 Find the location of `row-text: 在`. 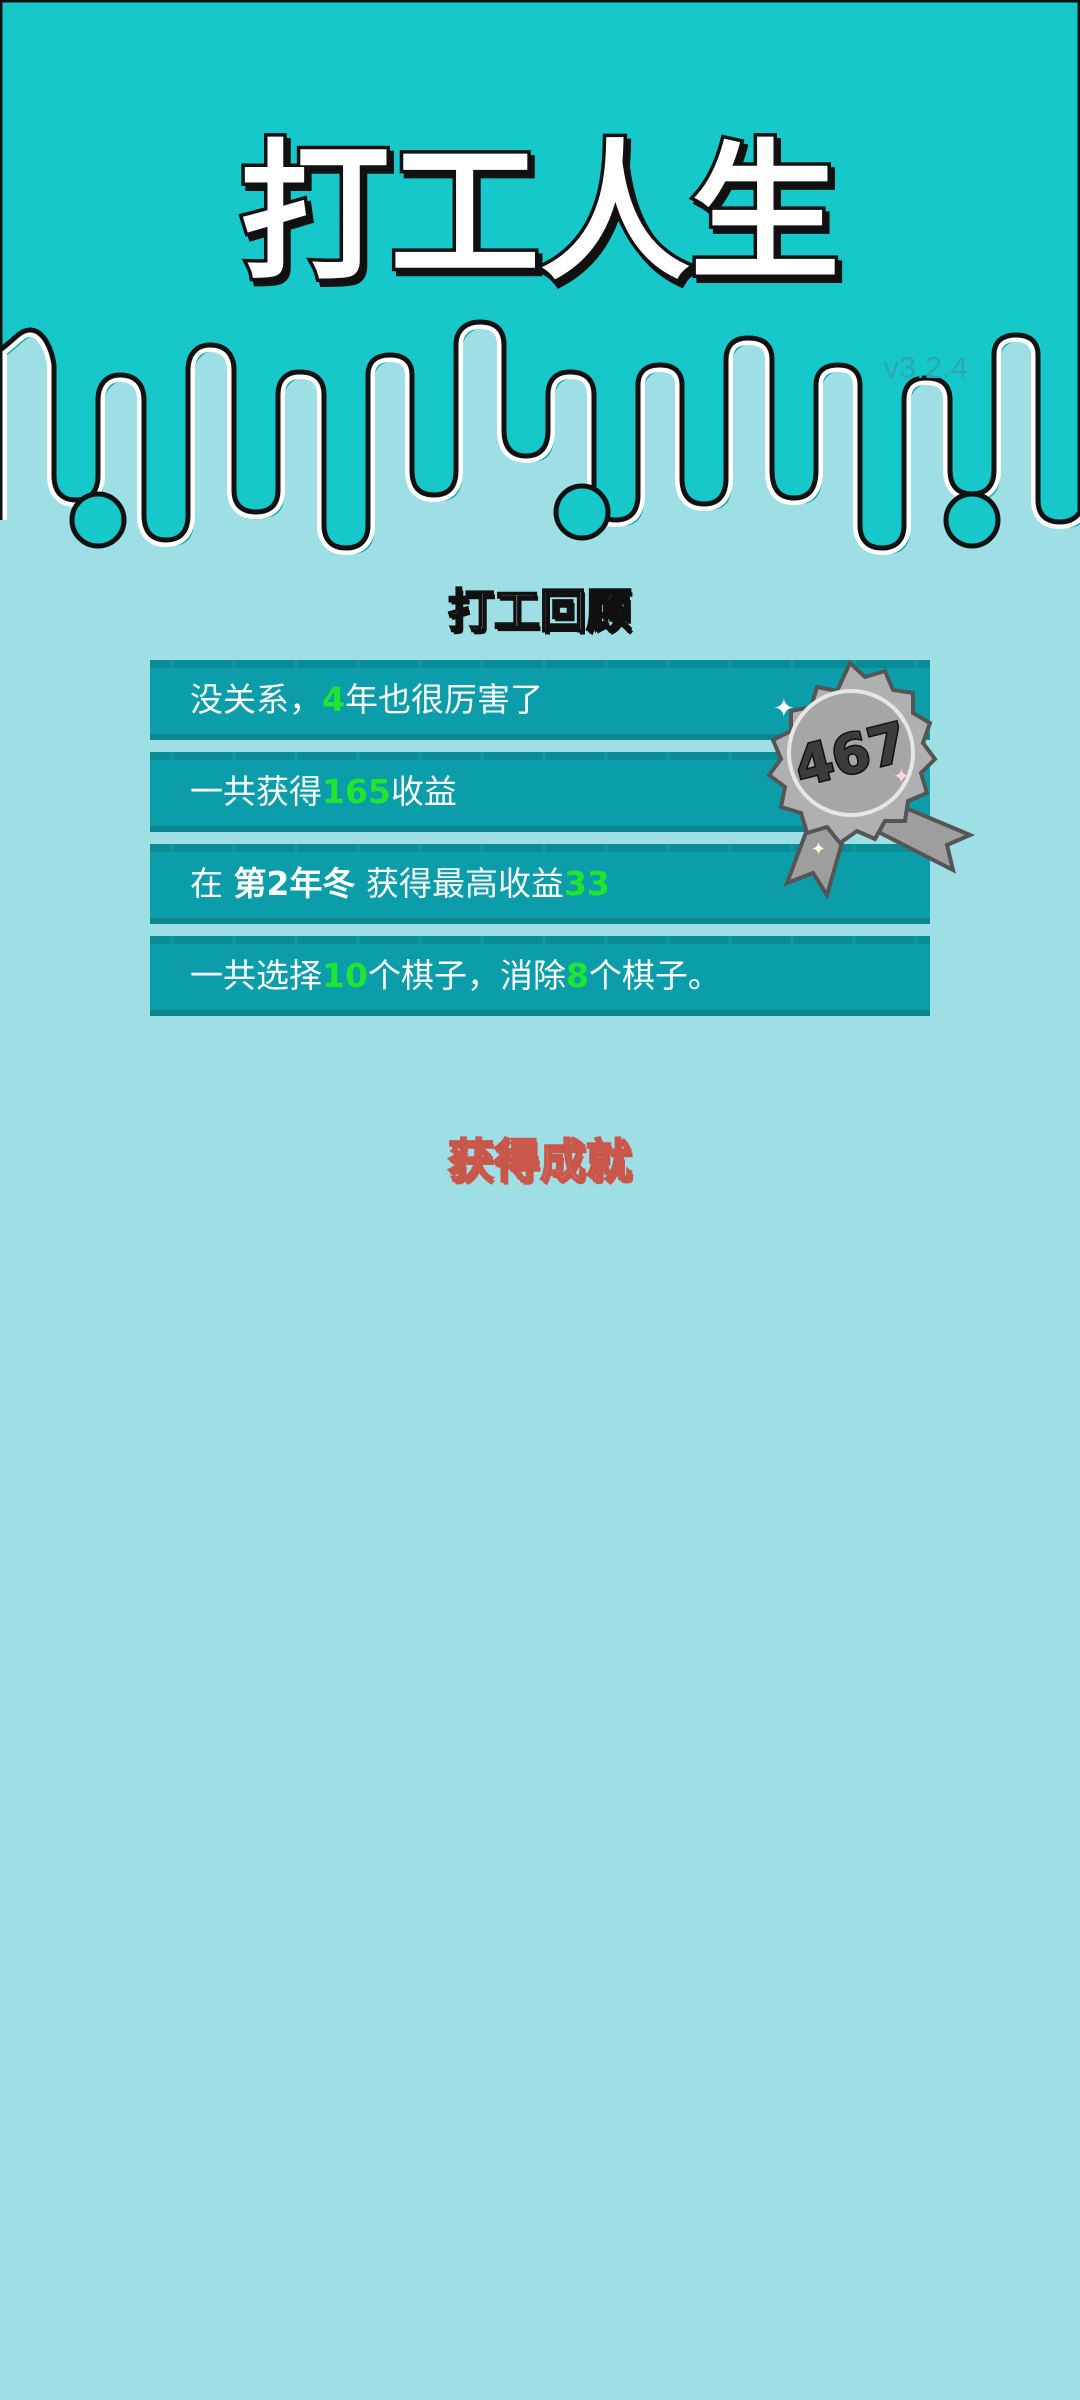

row-text: 在 is located at coordinates (212, 883).